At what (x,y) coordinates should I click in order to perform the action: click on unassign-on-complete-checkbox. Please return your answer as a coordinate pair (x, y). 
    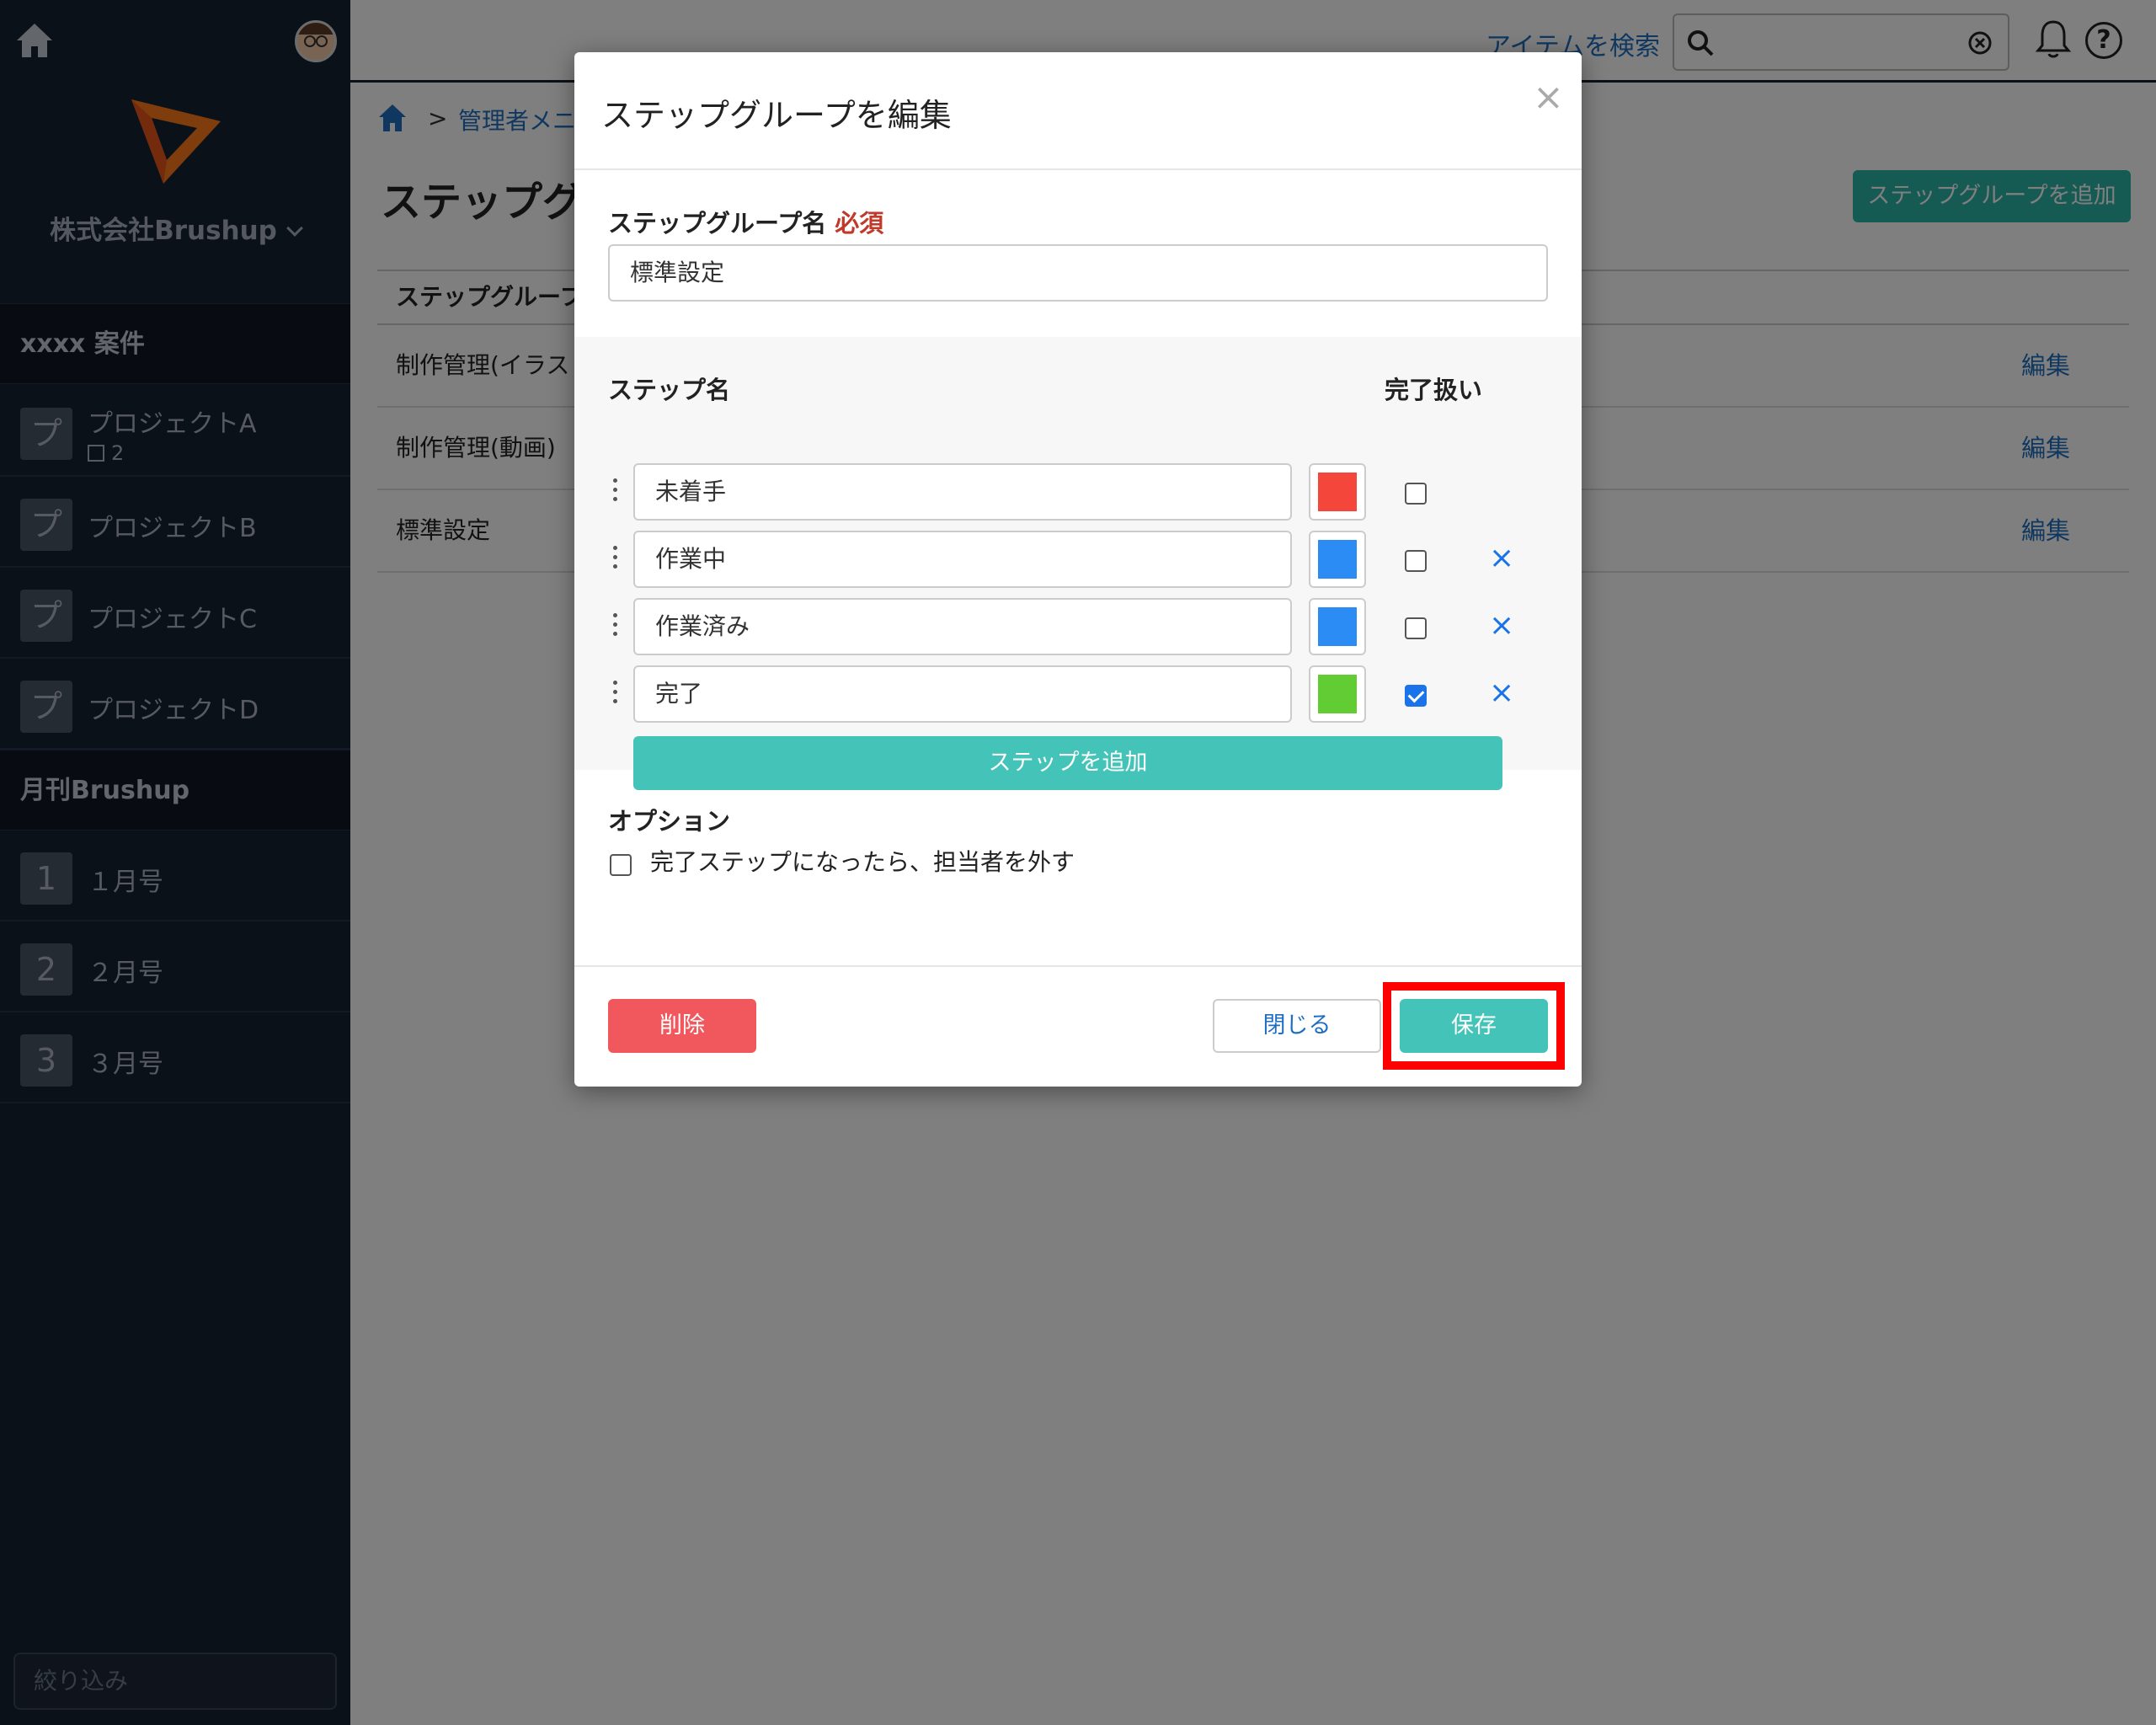
    Looking at the image, I should click on (621, 865).